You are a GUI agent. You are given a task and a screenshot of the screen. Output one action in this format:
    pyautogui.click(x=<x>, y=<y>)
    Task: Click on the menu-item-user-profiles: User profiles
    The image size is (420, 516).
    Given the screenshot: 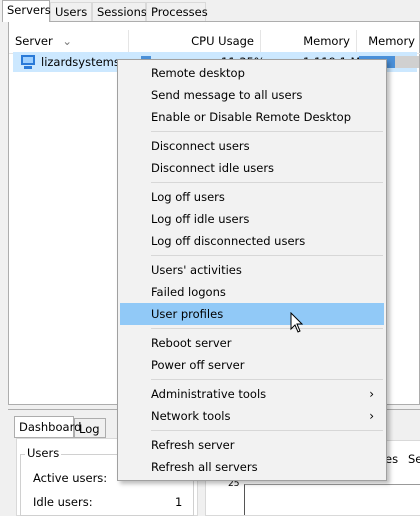 What is the action you would take?
    pyautogui.click(x=252, y=314)
    